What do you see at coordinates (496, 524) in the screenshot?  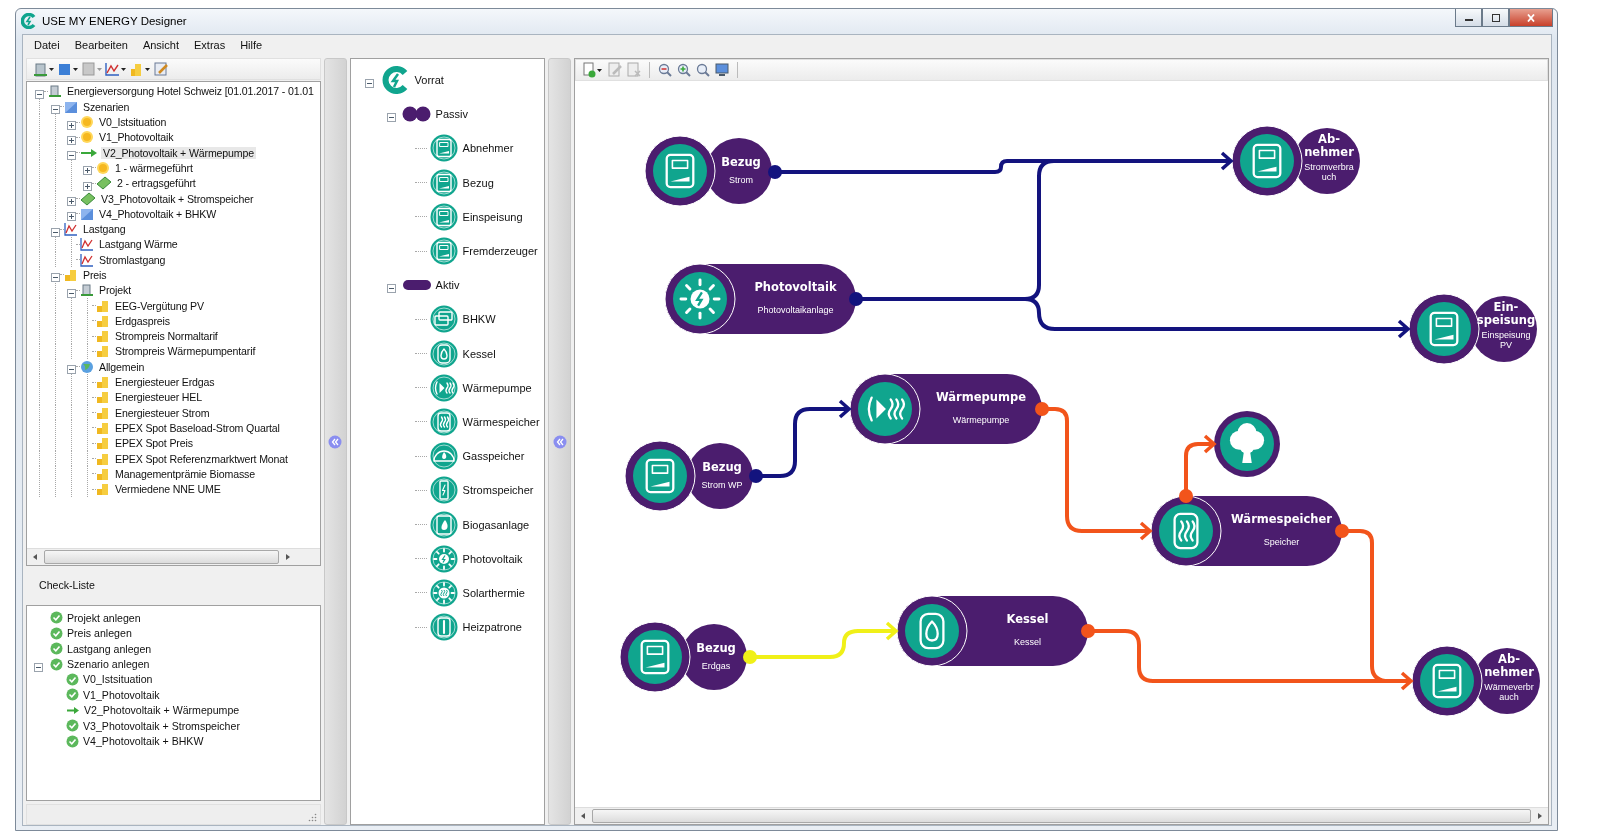 I see `palette-item: Biogasanlage` at bounding box center [496, 524].